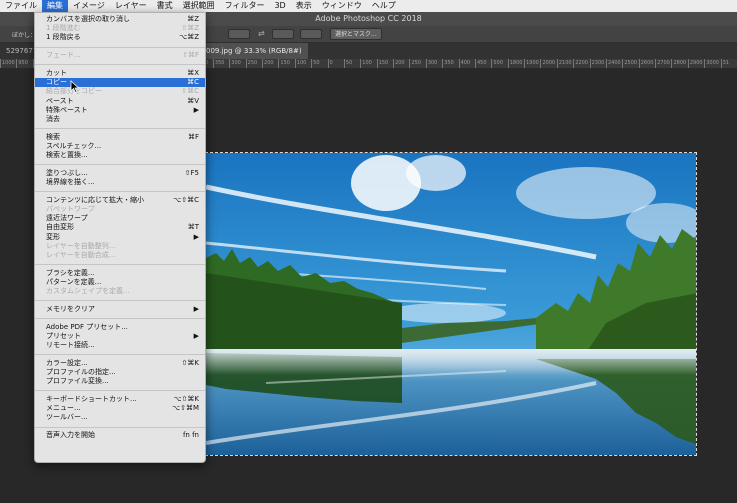  Describe the element at coordinates (120, 119) in the screenshot. I see `edit-menu-item: 消去` at that location.